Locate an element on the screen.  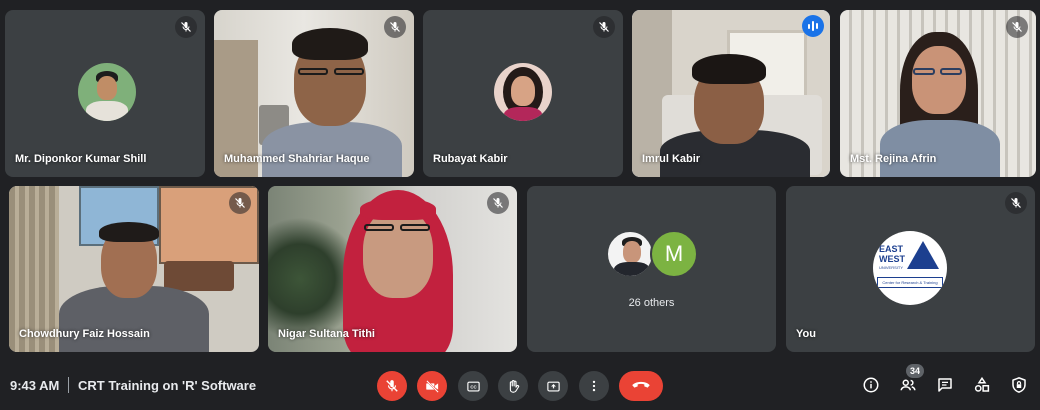
microphone-toggle-button is located at coordinates (392, 386).